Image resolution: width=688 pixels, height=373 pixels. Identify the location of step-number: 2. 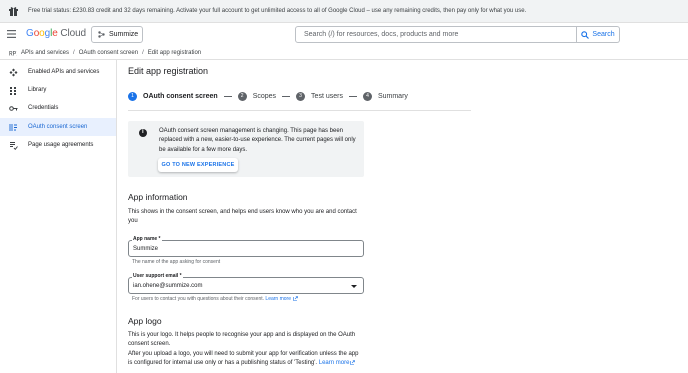
(242, 96).